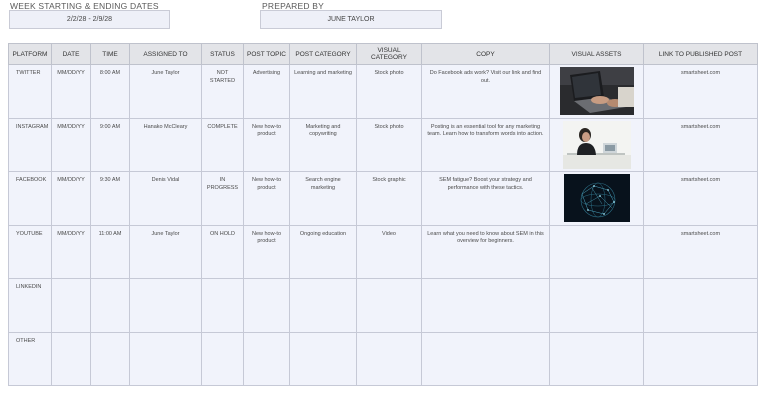 The width and height of the screenshot is (770, 412). What do you see at coordinates (30, 54) in the screenshot?
I see `col-platform: PLATFORM` at bounding box center [30, 54].